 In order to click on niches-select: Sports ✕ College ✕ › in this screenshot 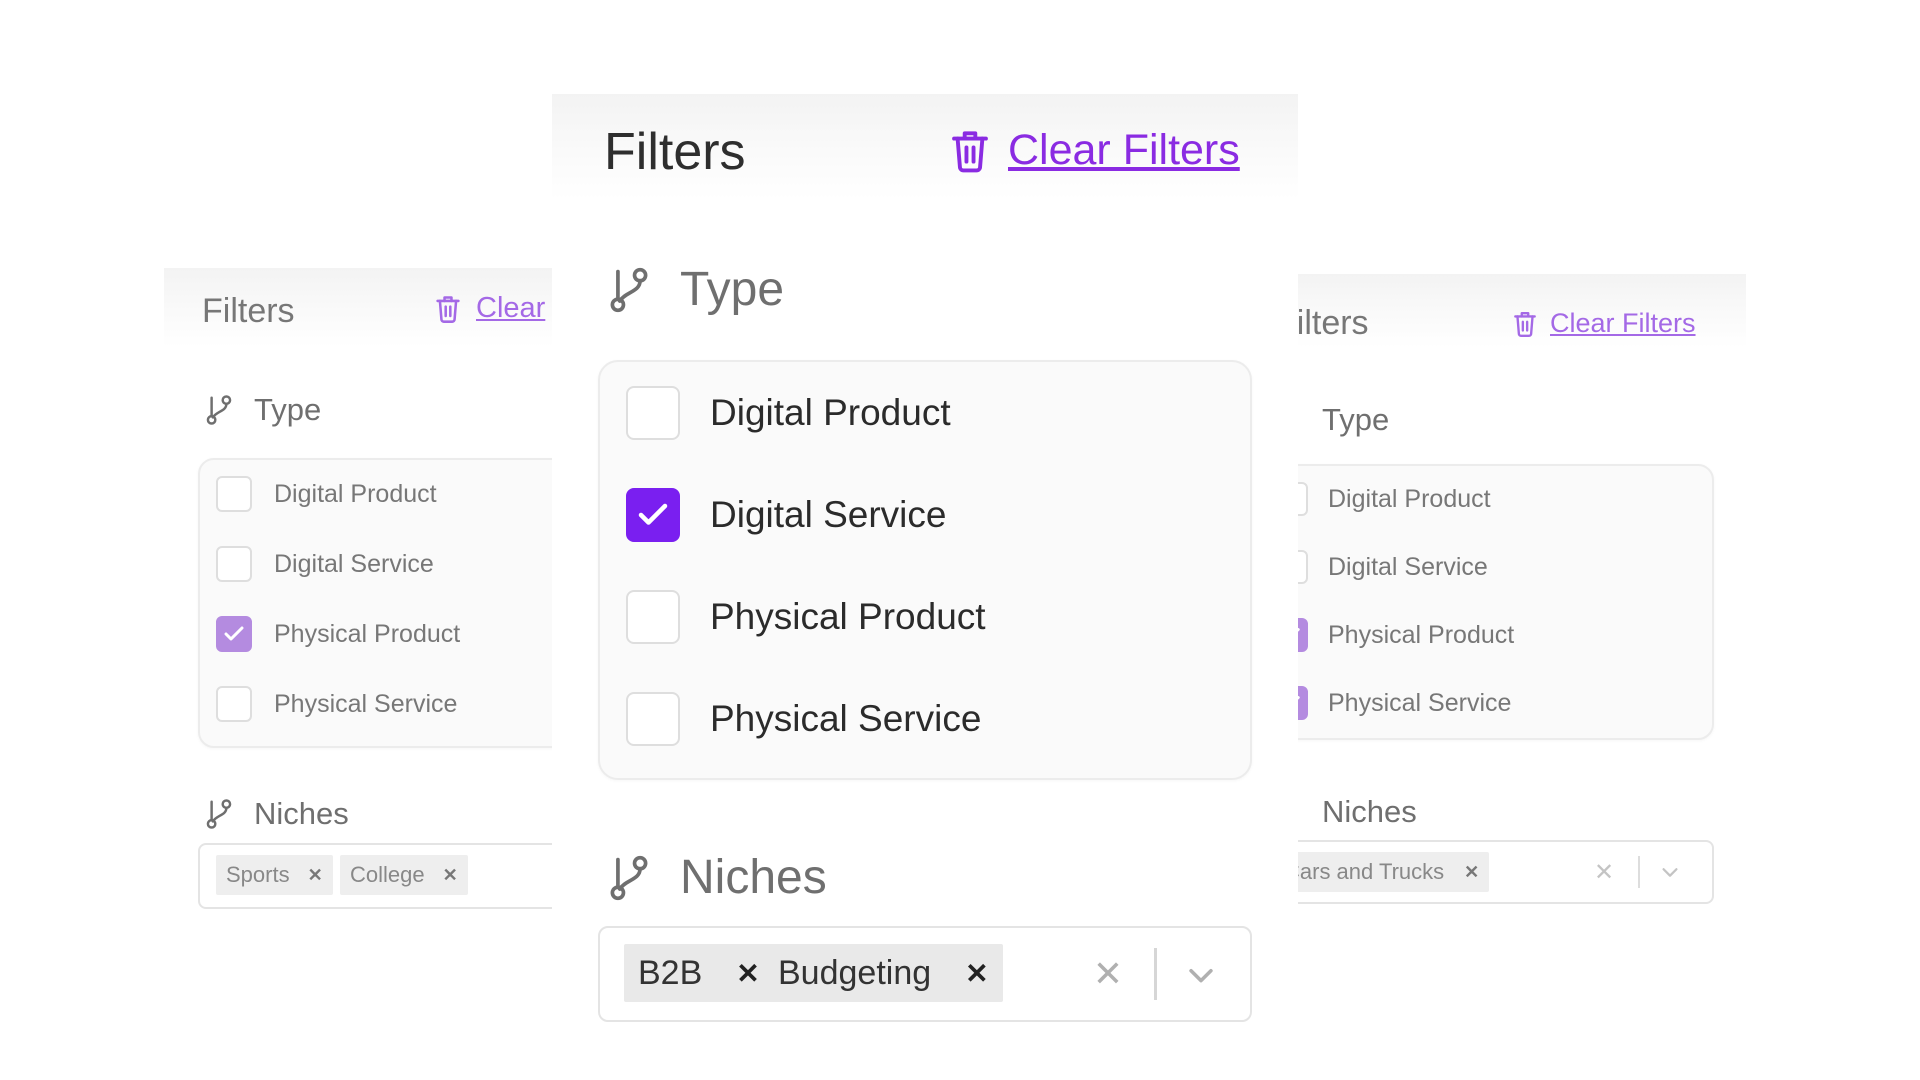, I will do `click(375, 876)`.